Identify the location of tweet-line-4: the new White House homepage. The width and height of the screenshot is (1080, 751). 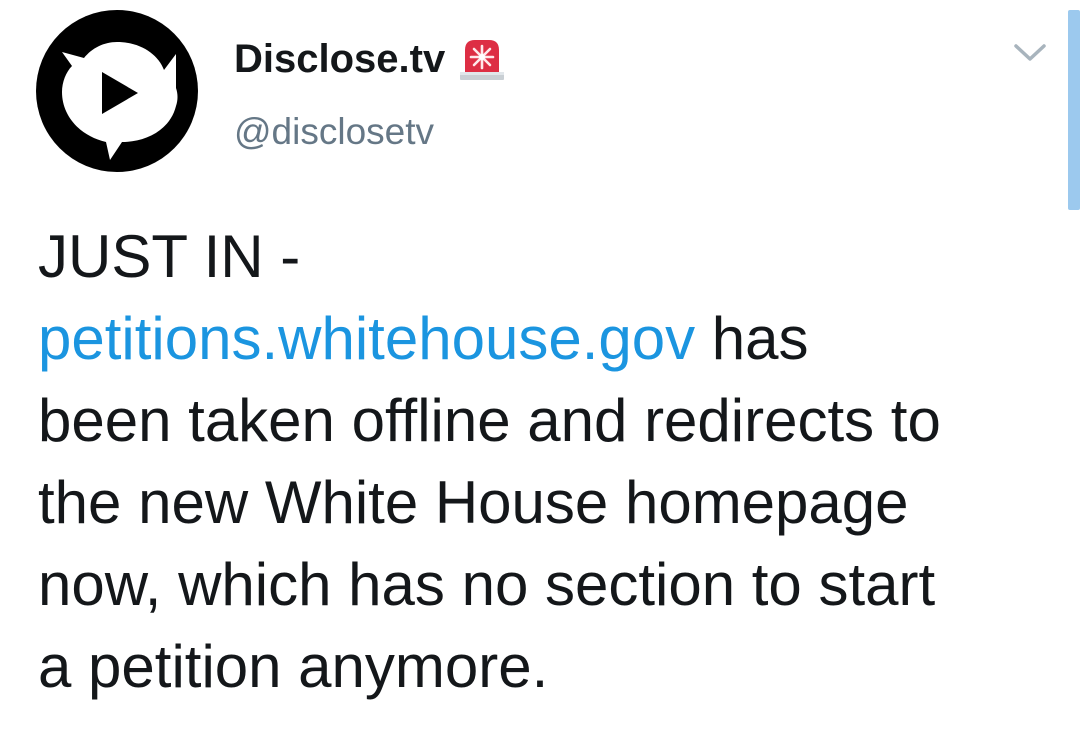
(473, 502).